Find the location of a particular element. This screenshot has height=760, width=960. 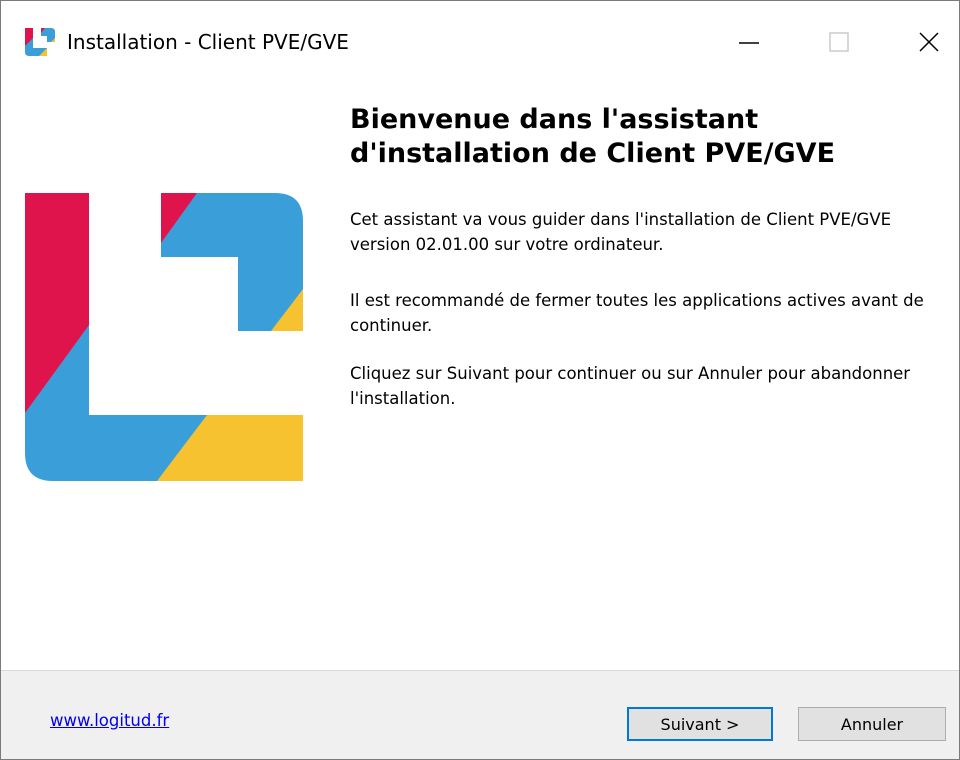

minimize-button is located at coordinates (749, 42).